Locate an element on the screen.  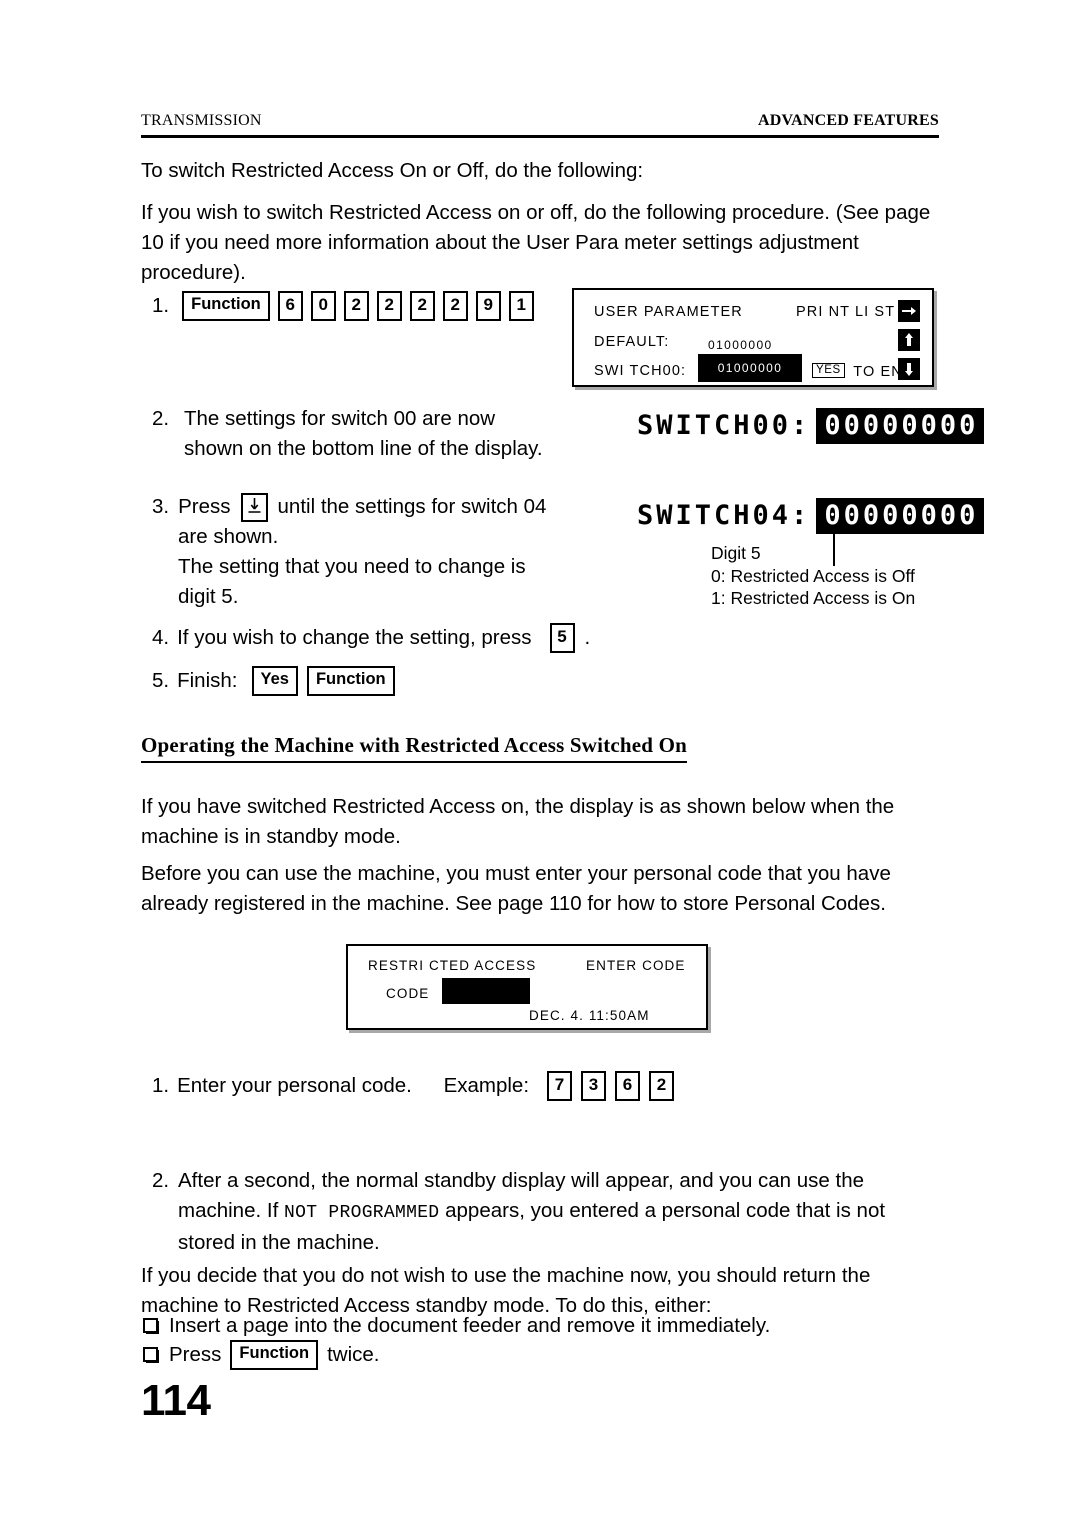
lcd-yes-key: YES is located at coordinates (828, 371).